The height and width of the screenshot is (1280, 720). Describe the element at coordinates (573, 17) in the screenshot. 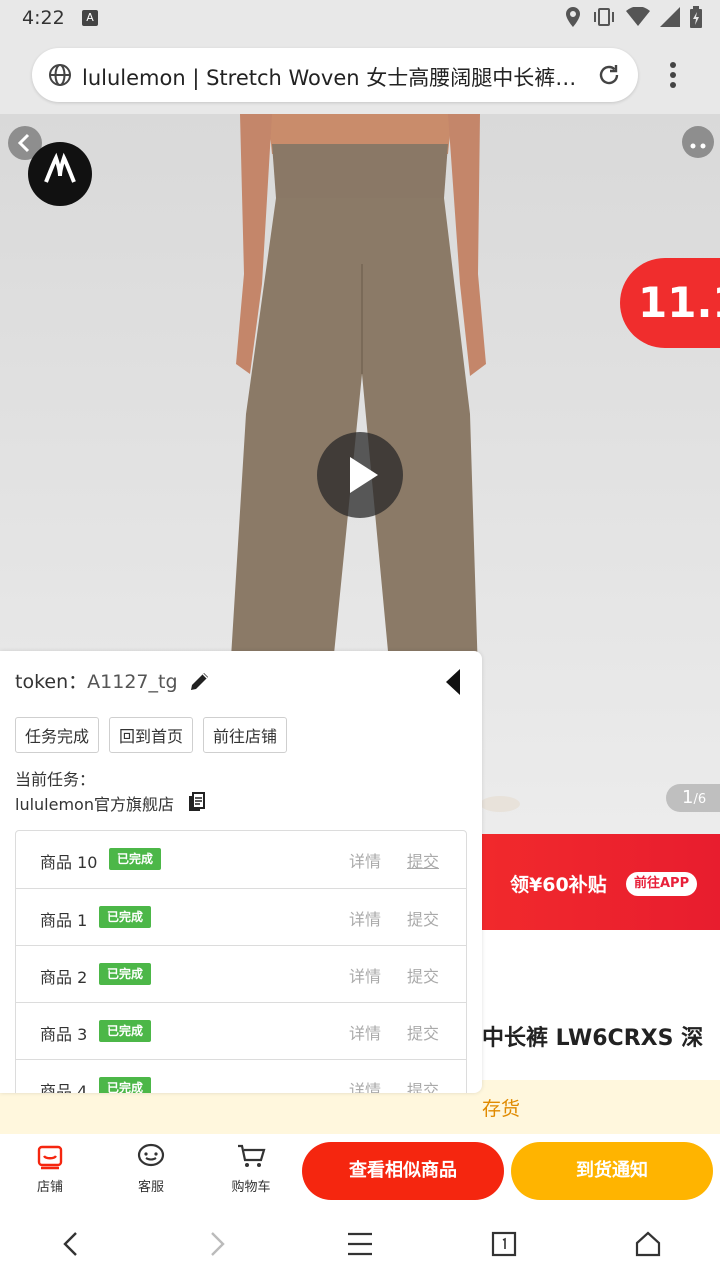

I see `location-icon` at that location.